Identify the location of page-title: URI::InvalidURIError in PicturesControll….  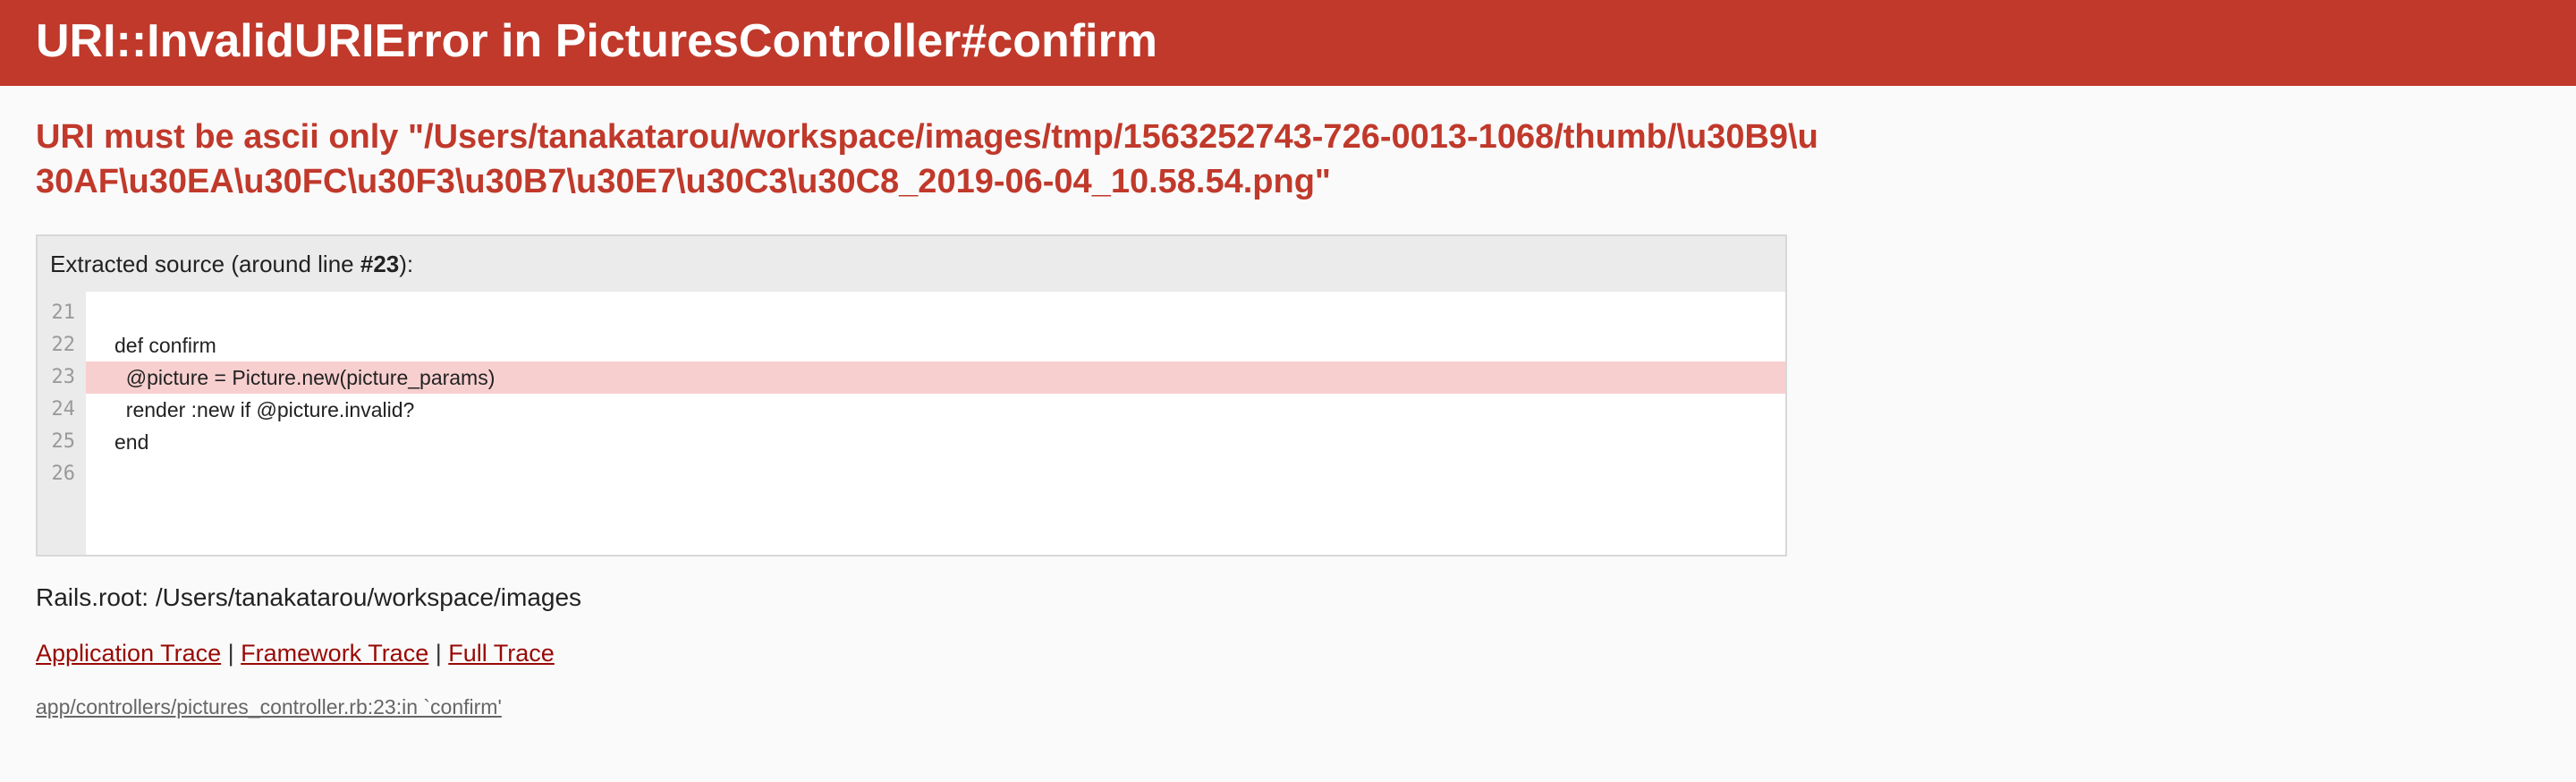
(596, 41).